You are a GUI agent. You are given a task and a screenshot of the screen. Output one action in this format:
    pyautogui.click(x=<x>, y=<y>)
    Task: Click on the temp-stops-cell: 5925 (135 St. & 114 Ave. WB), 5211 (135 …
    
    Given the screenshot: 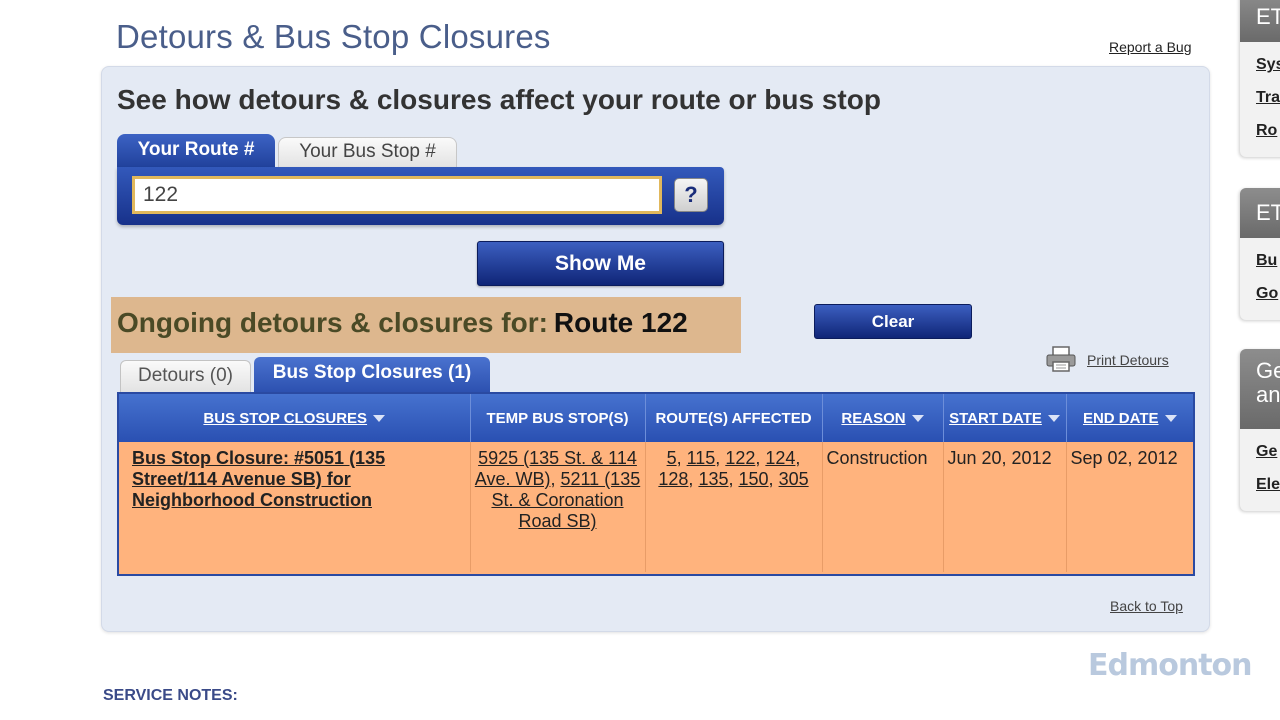 What is the action you would take?
    pyautogui.click(x=558, y=507)
    